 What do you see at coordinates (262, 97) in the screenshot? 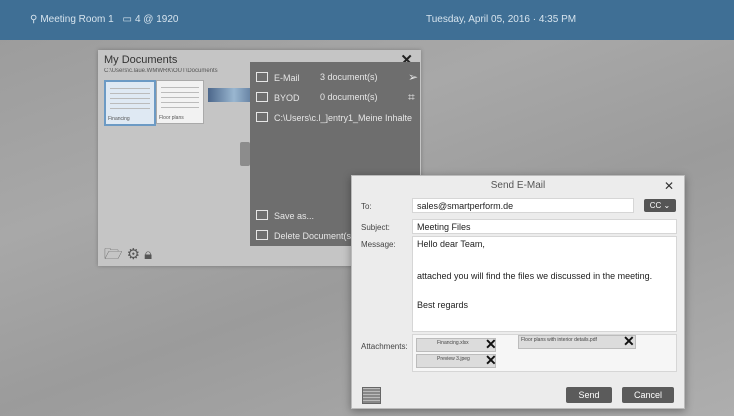
I see `device-icon` at bounding box center [262, 97].